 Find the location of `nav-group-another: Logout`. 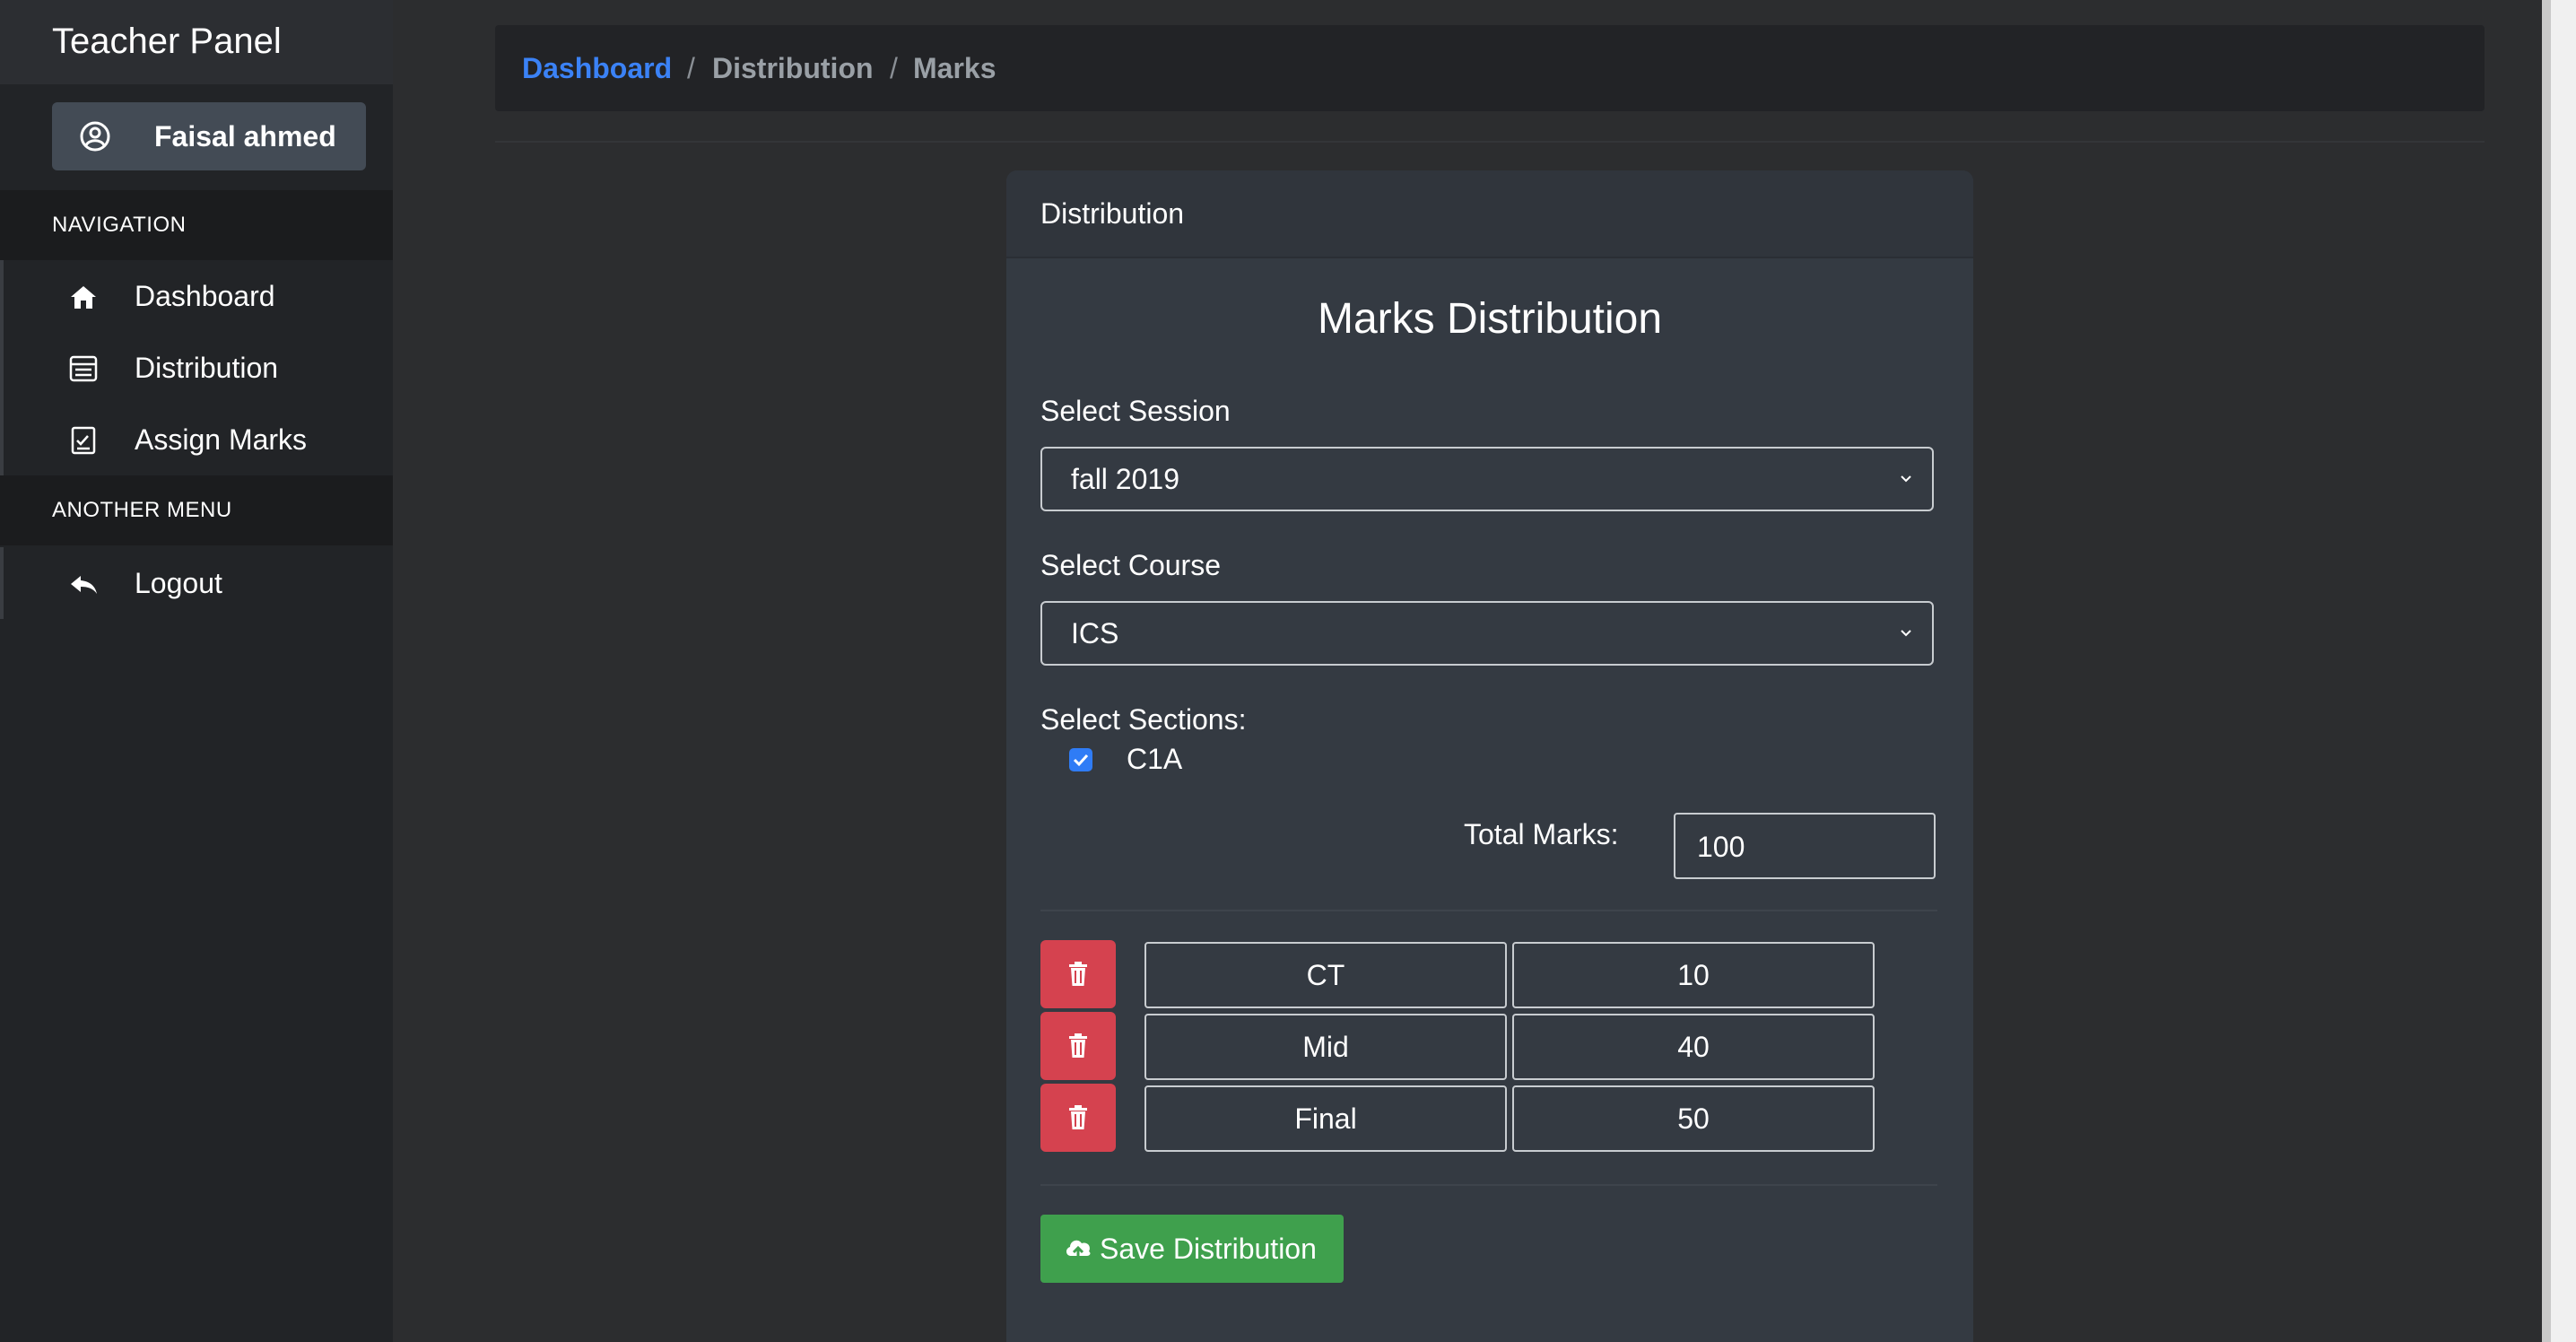

nav-group-another: Logout is located at coordinates (196, 583).